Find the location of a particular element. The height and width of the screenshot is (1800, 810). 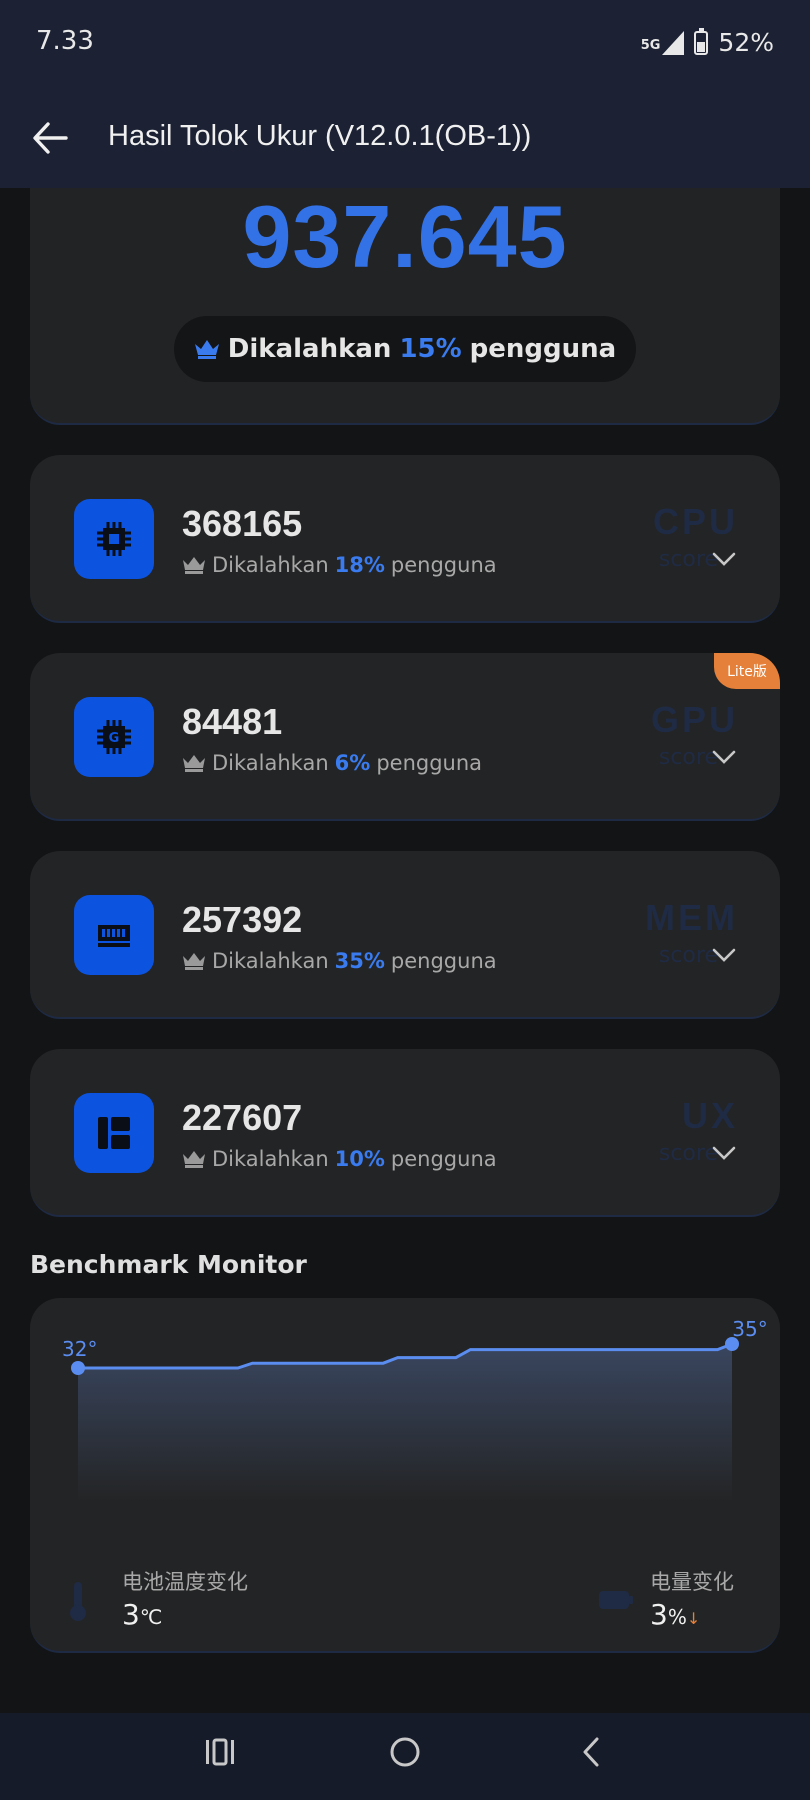

battery-temp-label: 电池温度变化 is located at coordinates (185, 1582).